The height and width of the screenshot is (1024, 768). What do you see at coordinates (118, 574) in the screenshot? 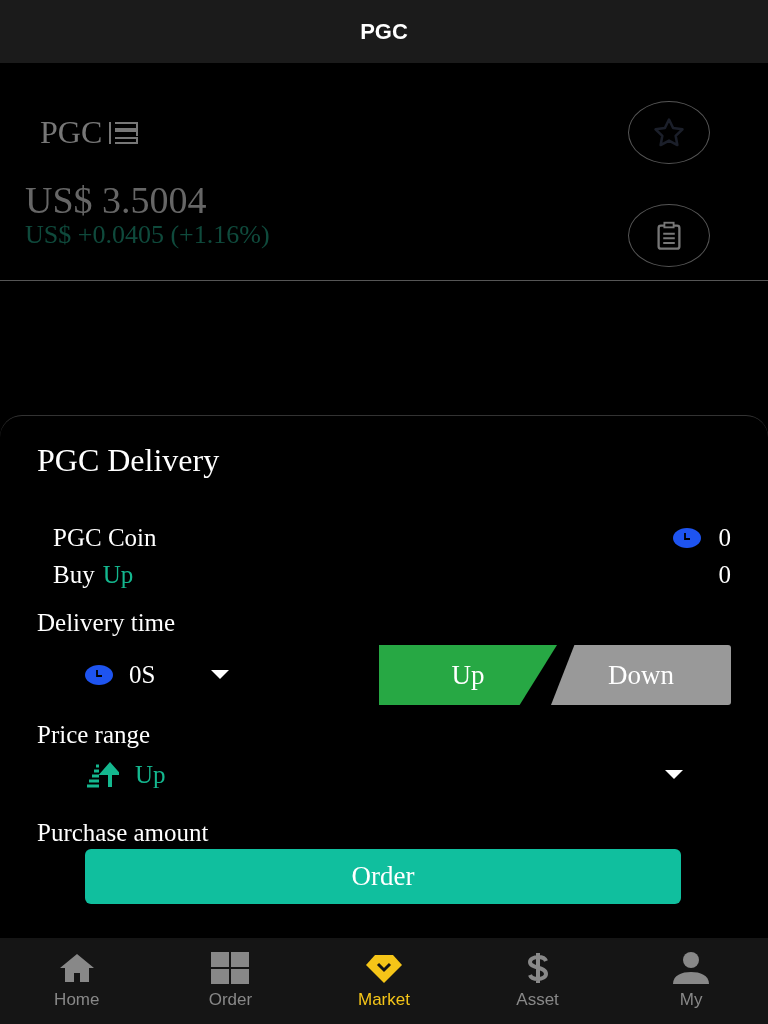
I see `buy-direction: Up` at bounding box center [118, 574].